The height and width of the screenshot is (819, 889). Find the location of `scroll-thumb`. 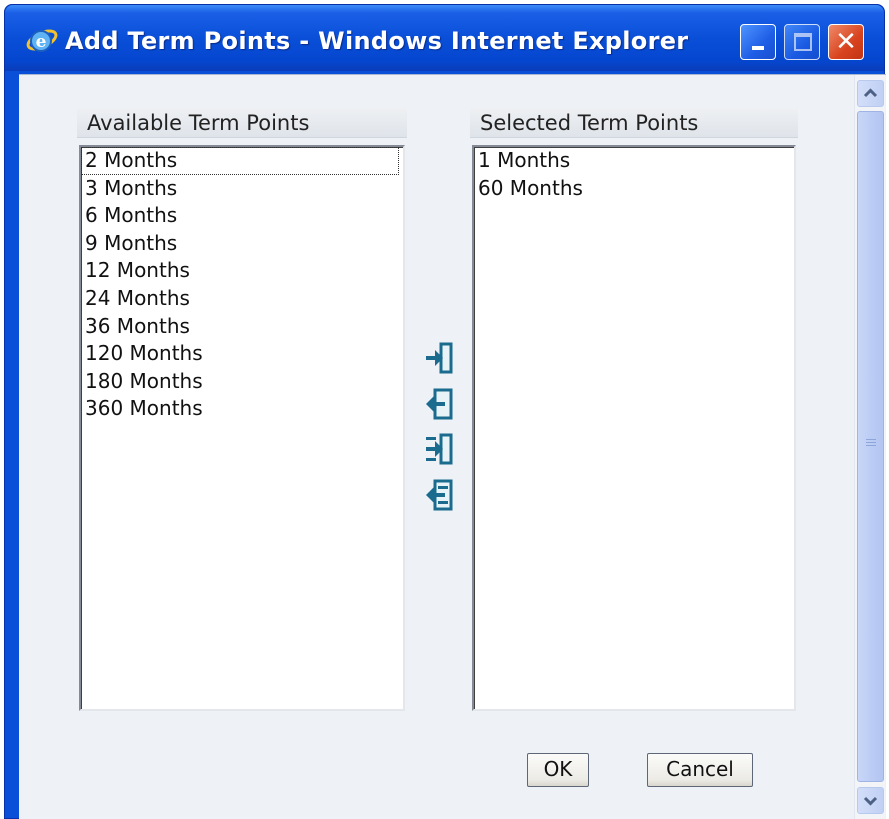

scroll-thumb is located at coordinates (870, 446).